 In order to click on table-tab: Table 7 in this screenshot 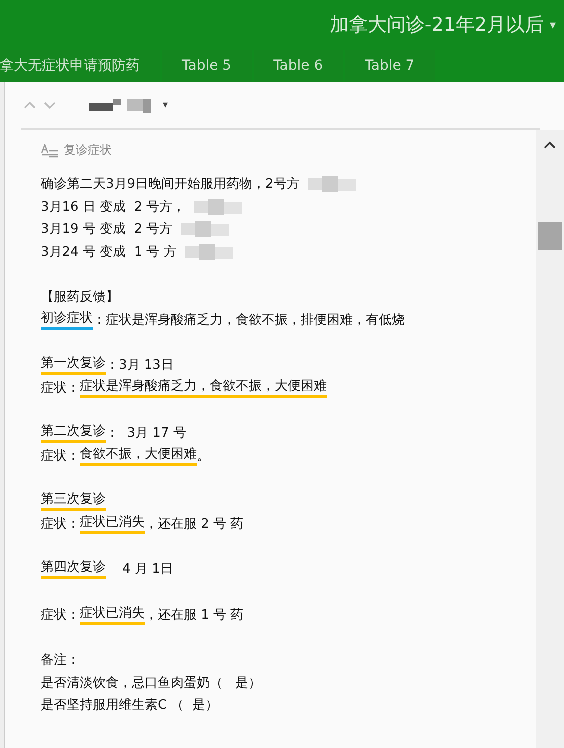, I will do `click(390, 66)`.